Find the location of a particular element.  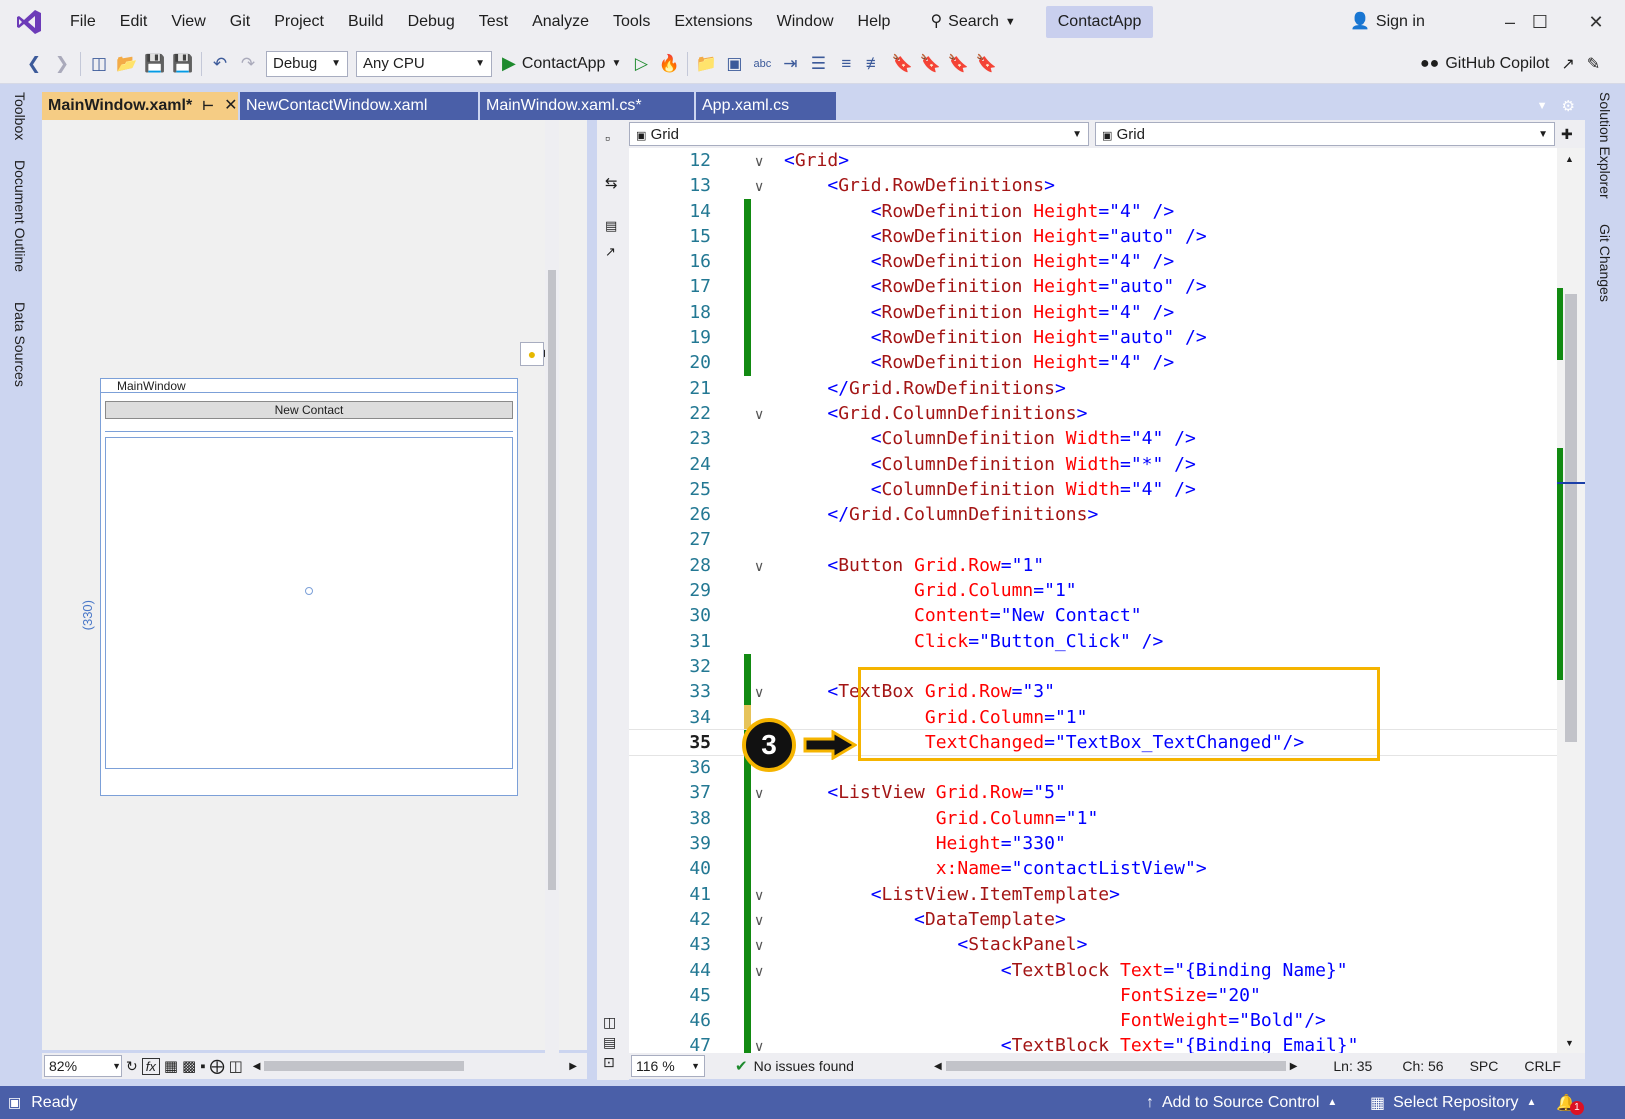

redo-icon: ↷ is located at coordinates (248, 64).